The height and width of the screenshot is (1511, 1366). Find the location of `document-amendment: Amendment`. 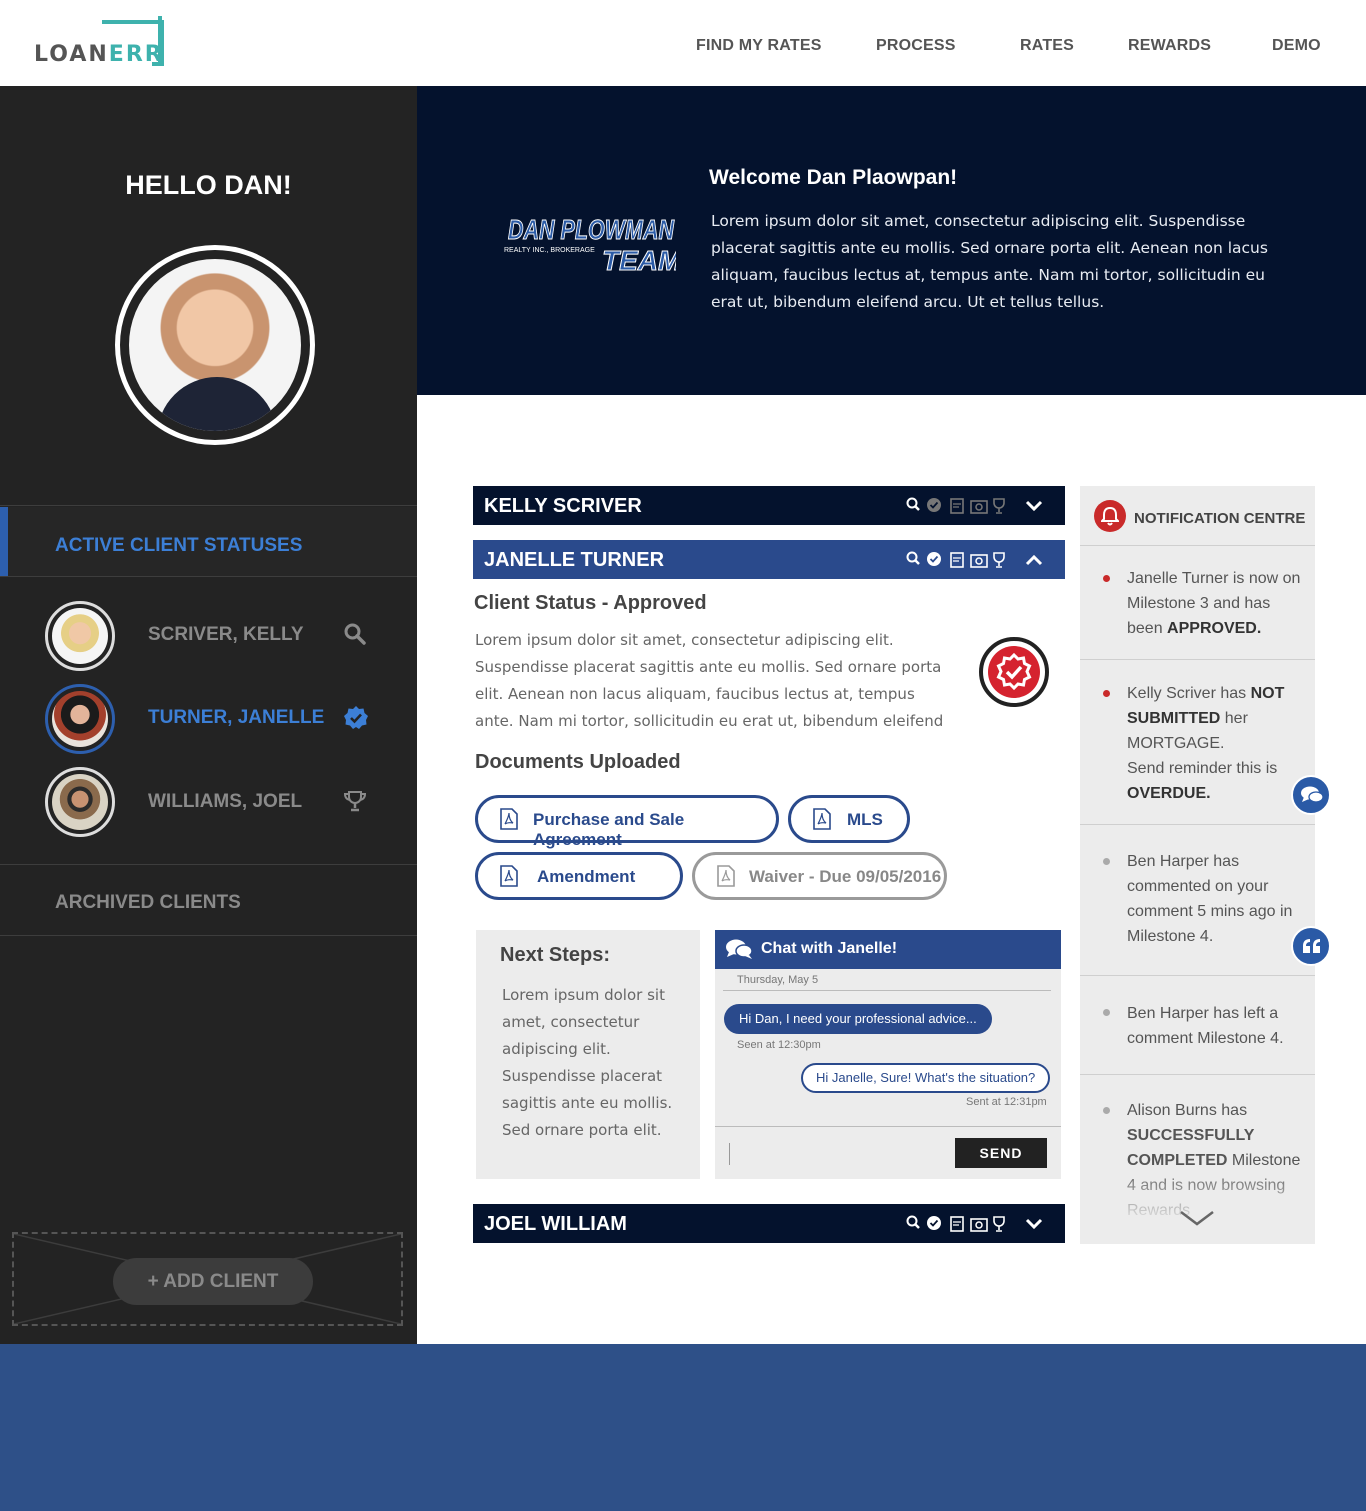

document-amendment: Amendment is located at coordinates (579, 876).